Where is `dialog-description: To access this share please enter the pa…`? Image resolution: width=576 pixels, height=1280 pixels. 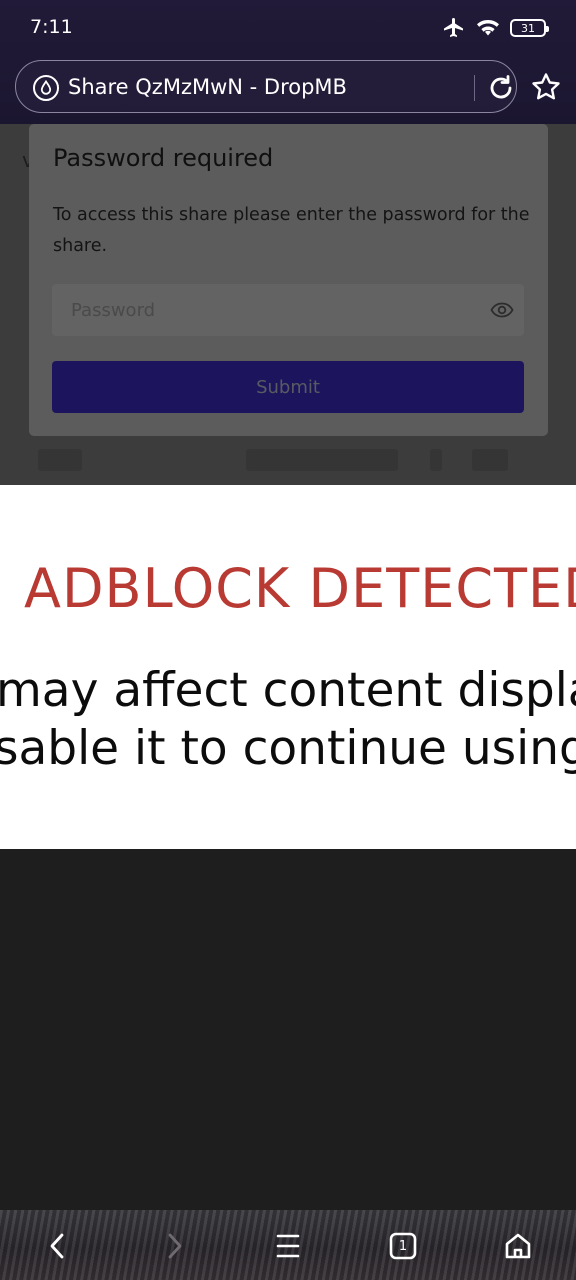
dialog-description: To access this share please enter the pa… is located at coordinates (291, 230).